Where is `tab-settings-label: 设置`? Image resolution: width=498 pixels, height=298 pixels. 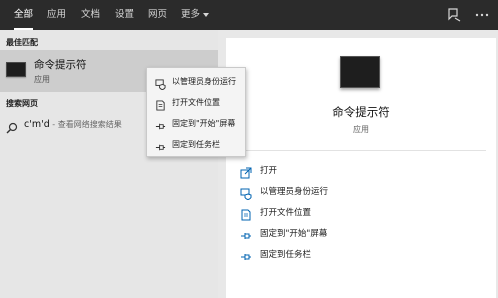 tab-settings-label: 设置 is located at coordinates (125, 14).